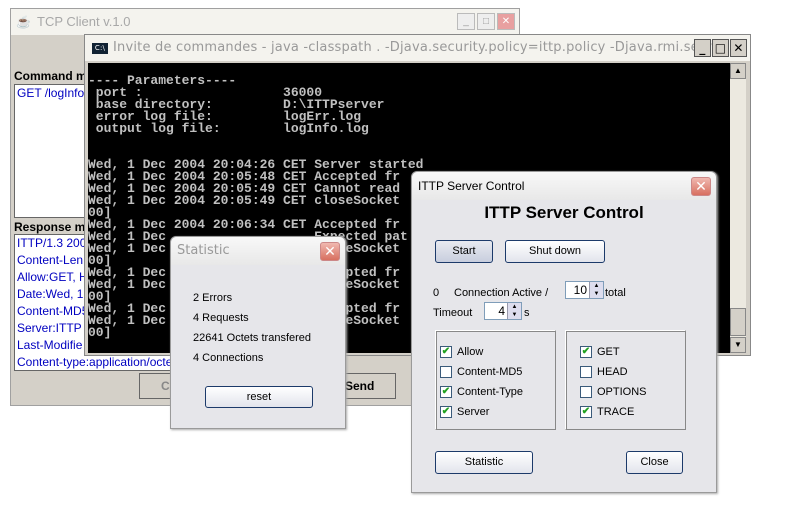  Describe the element at coordinates (259, 397) in the screenshot. I see `reset-button: reset` at that location.